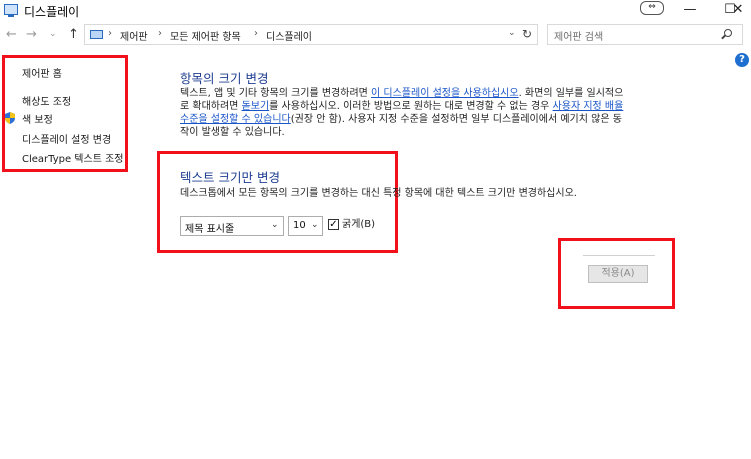  What do you see at coordinates (211, 106) in the screenshot?
I see `text: 로 확대하려면` at bounding box center [211, 106].